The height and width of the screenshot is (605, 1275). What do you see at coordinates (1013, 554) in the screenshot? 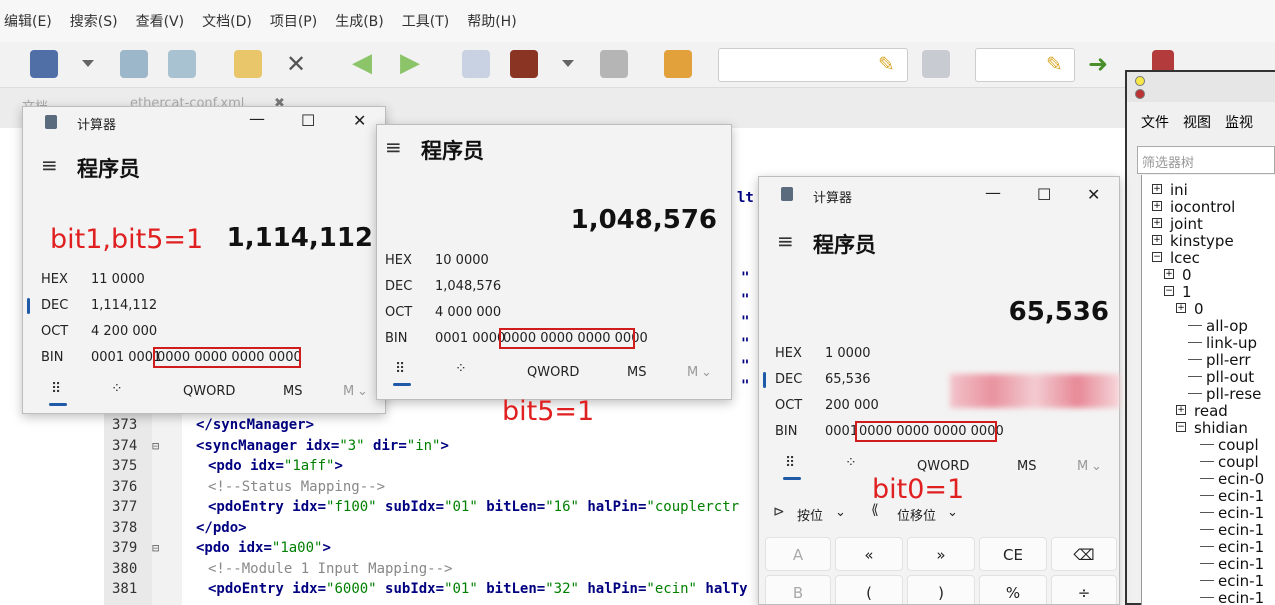
I see `key-clear-entry: CE` at bounding box center [1013, 554].